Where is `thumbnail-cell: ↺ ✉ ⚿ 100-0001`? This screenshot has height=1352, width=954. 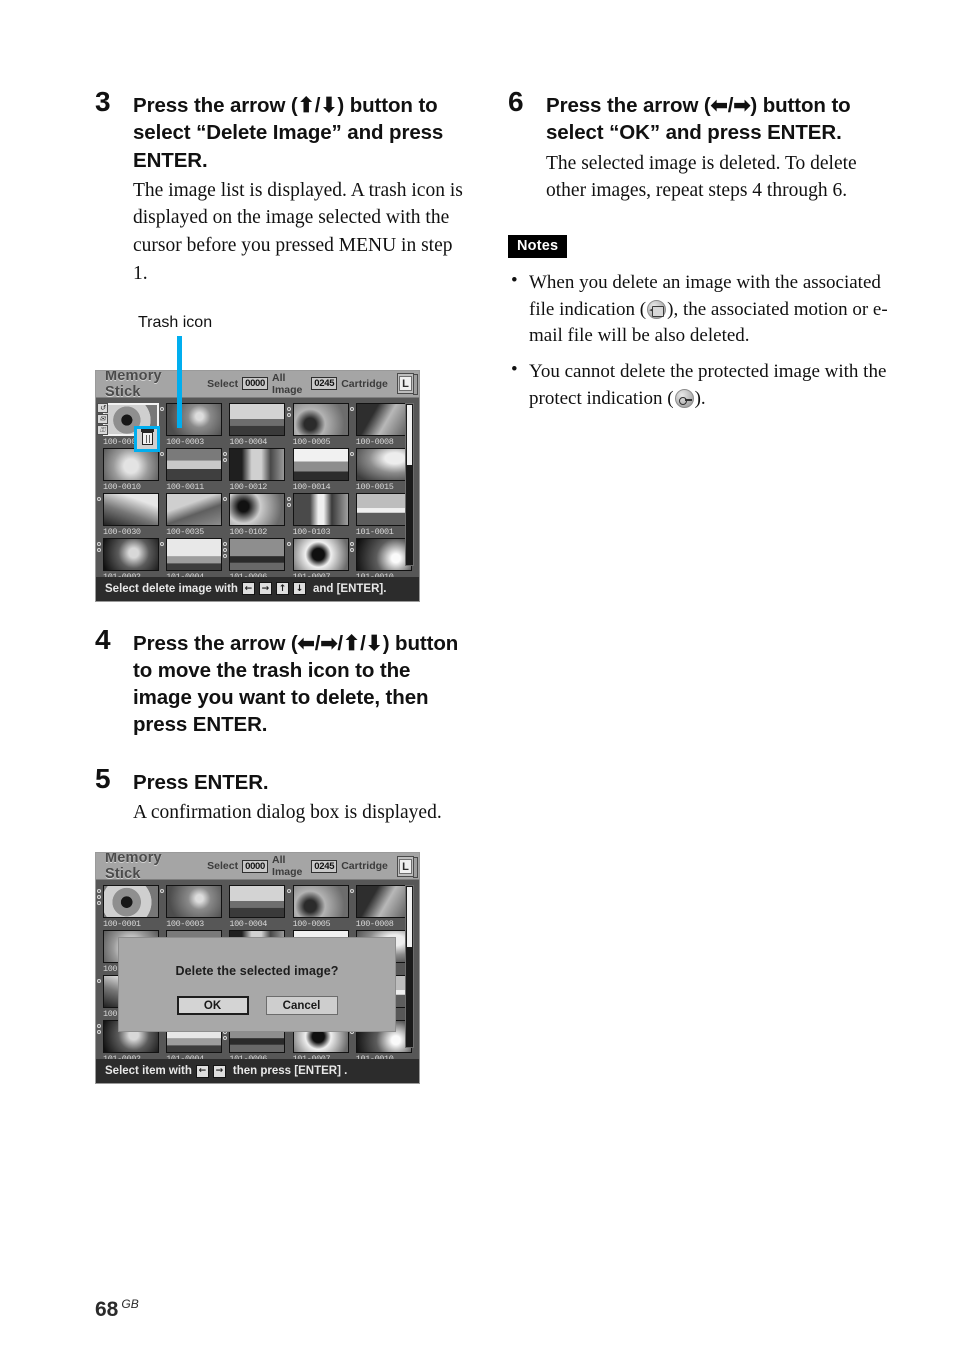
thumbnail-cell: ↺ ✉ ⚿ 100-0001 is located at coordinates (129, 427).